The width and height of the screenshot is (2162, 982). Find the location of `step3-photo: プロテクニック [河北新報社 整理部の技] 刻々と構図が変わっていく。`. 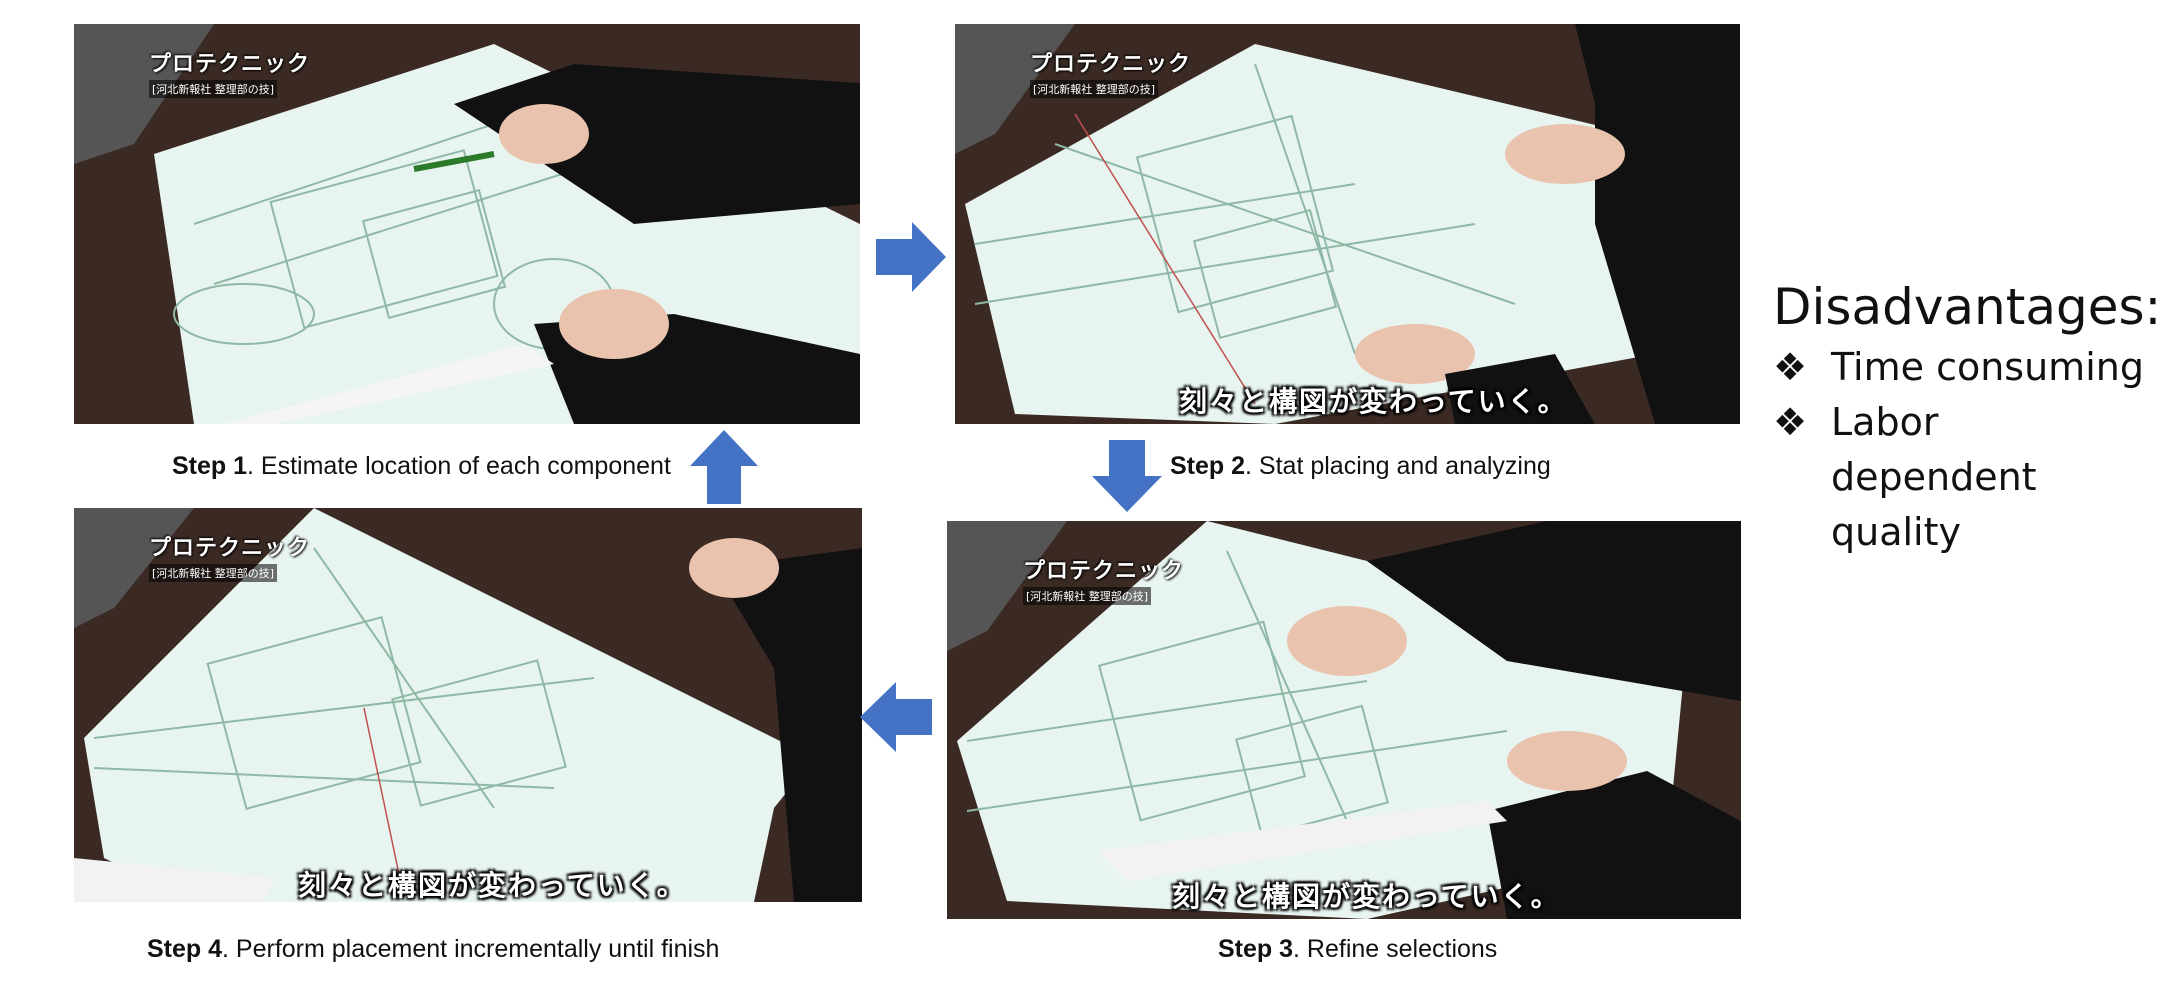

step3-photo: プロテクニック [河北新報社 整理部の技] 刻々と構図が変わっていく。 is located at coordinates (1344, 720).